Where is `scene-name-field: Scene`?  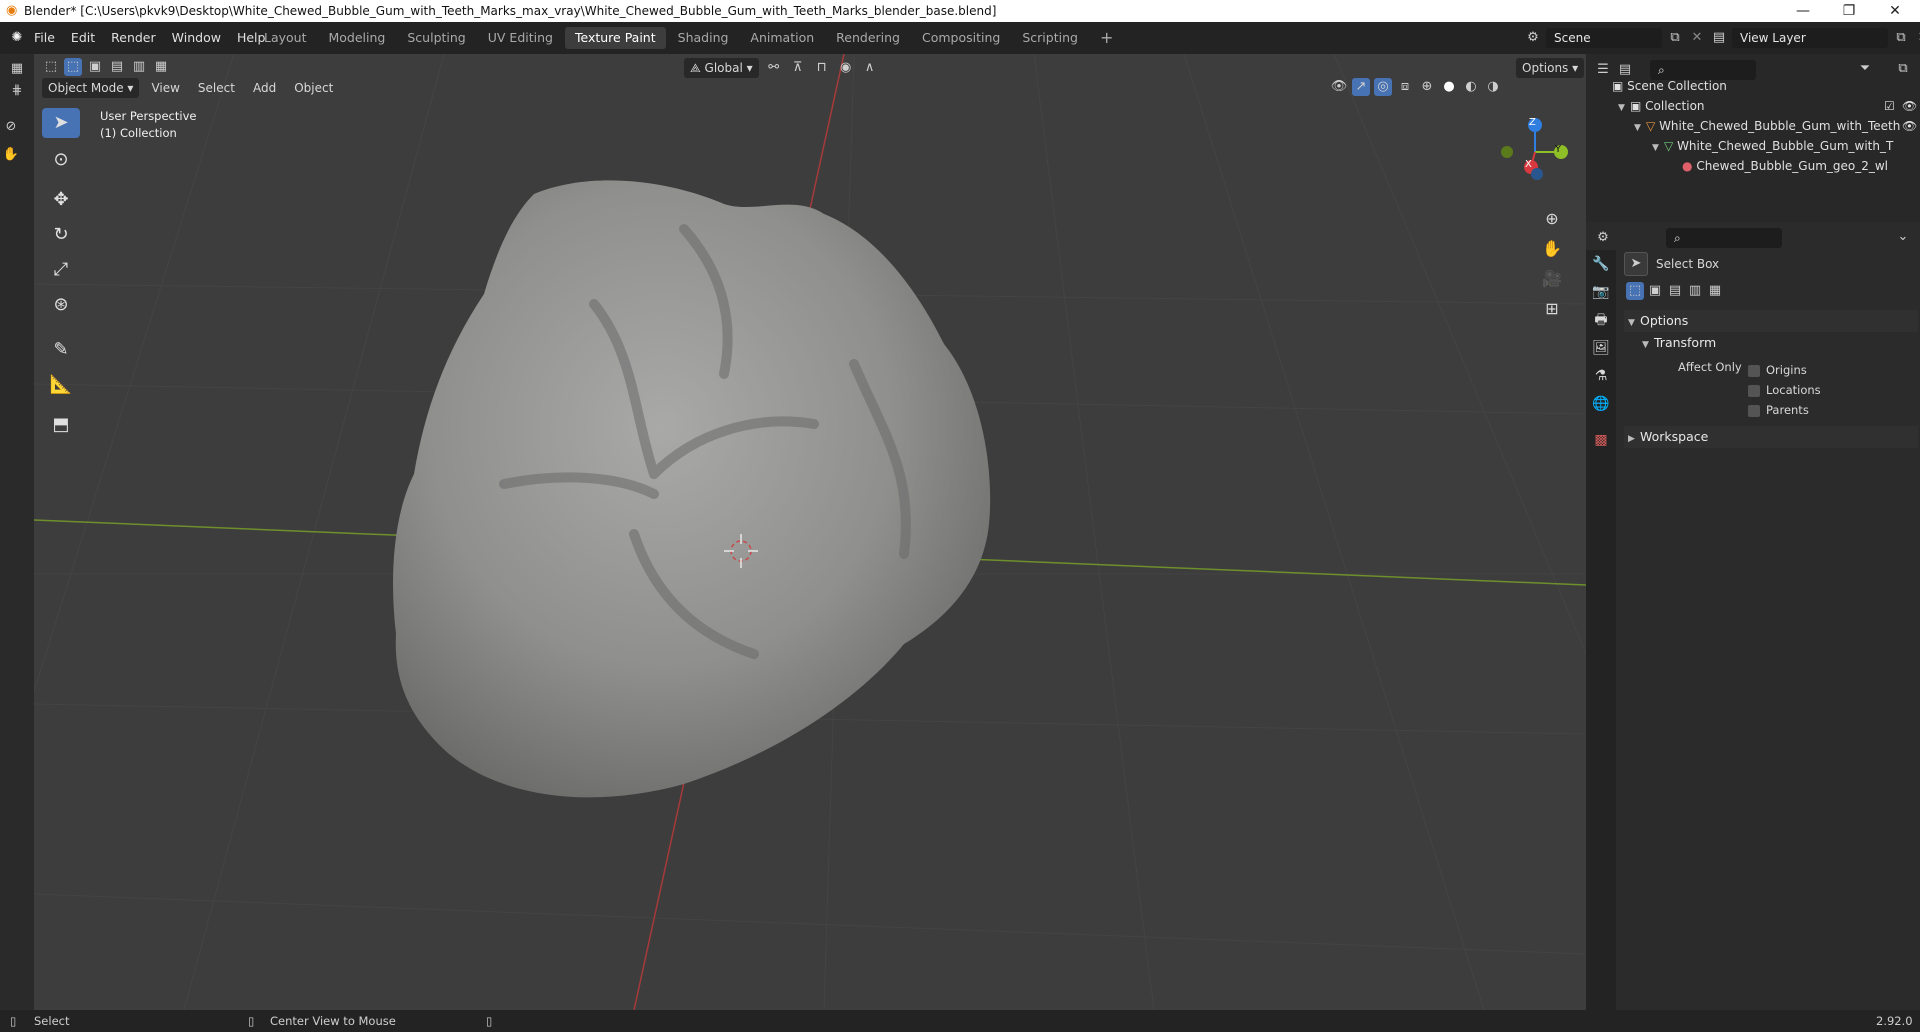 scene-name-field: Scene is located at coordinates (1604, 38).